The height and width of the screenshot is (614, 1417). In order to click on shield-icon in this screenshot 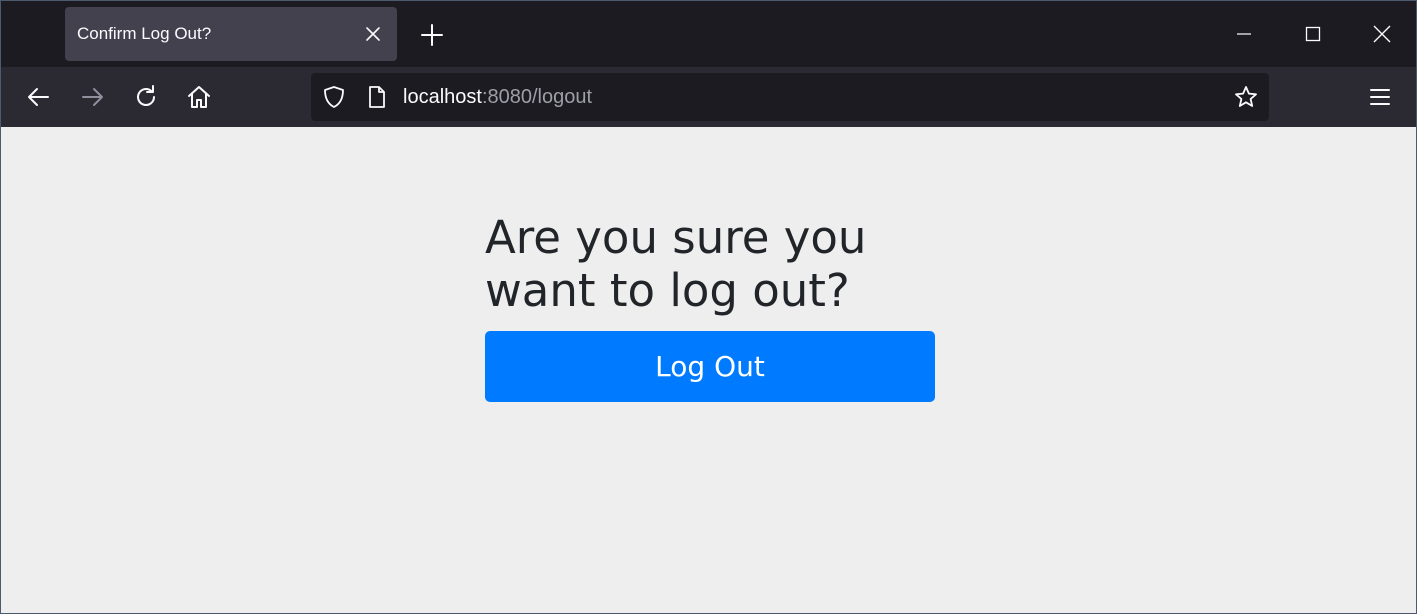, I will do `click(334, 97)`.